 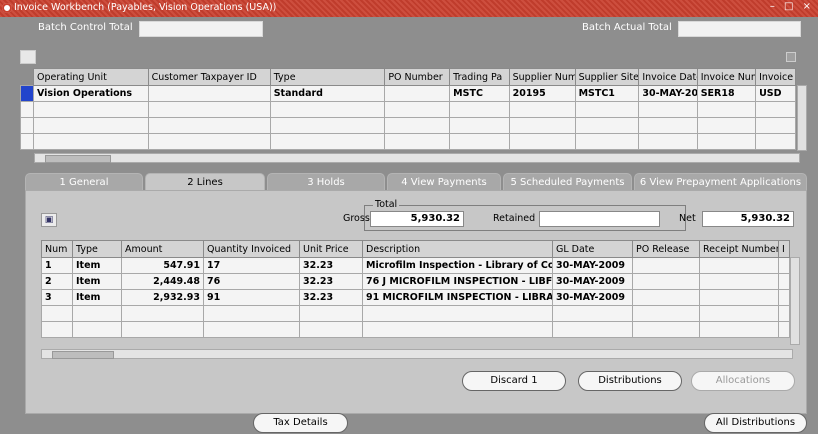 I want to click on col-po-release: PO Release, so click(x=666, y=249).